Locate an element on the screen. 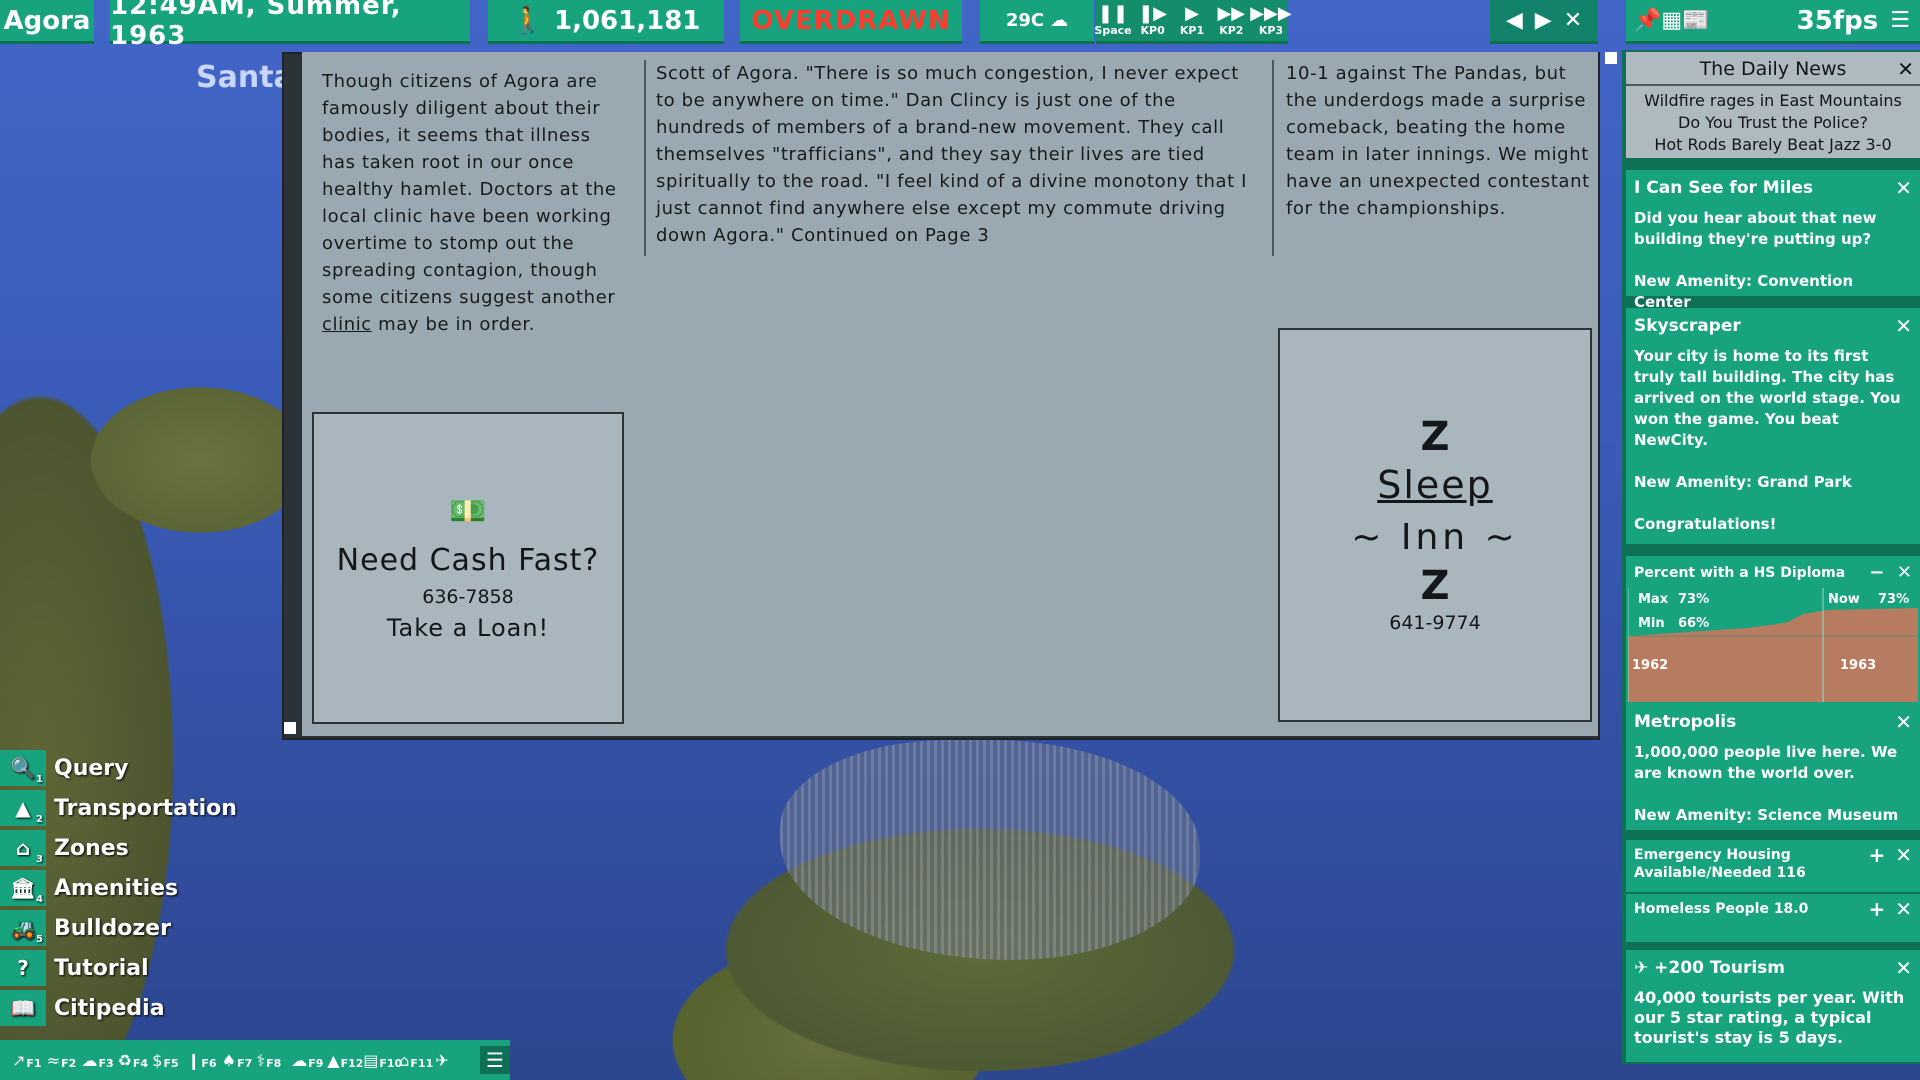 The image size is (1920, 1080). city-name: Agora is located at coordinates (47, 22).